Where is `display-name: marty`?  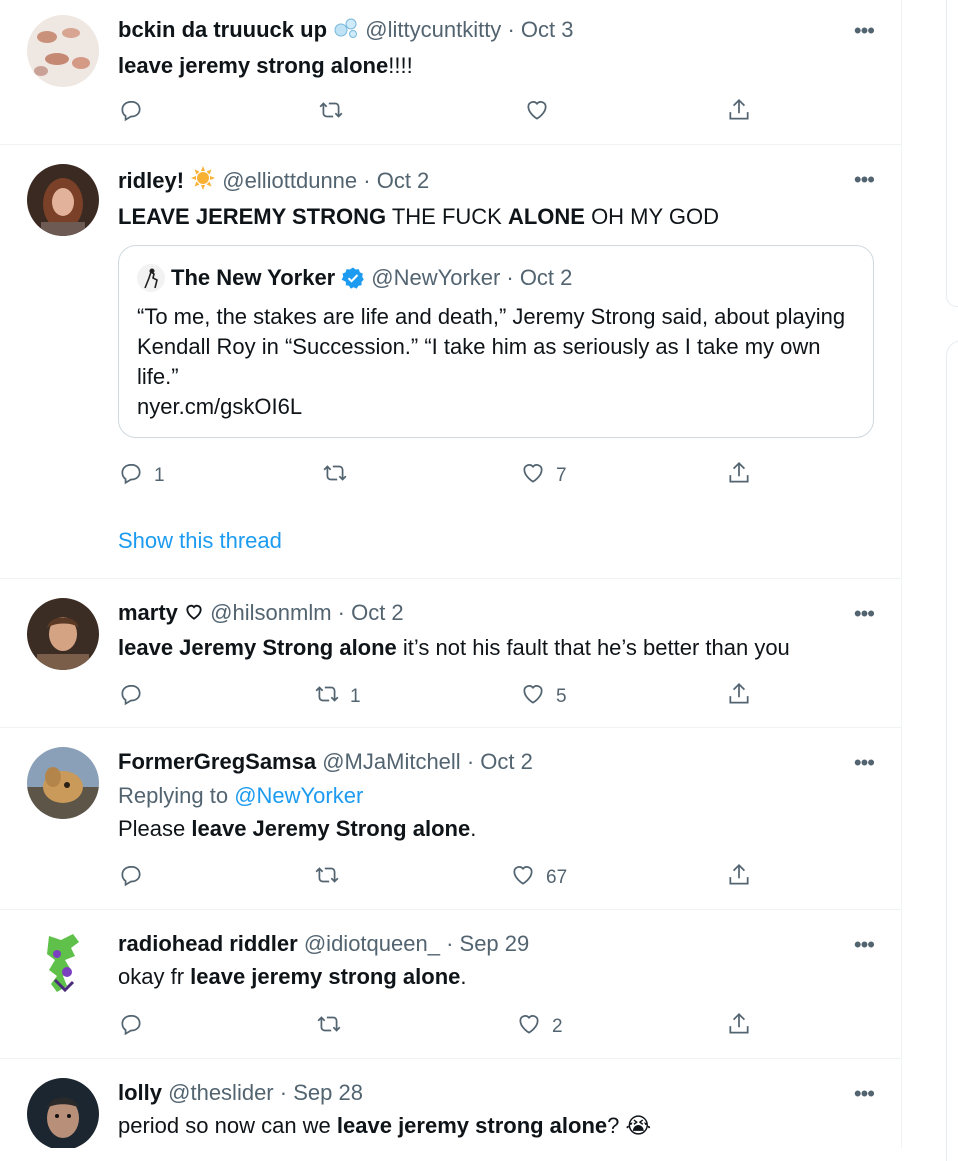 display-name: marty is located at coordinates (148, 612).